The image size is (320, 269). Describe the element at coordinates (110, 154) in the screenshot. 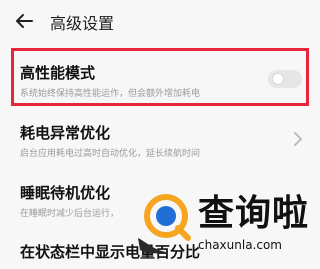

I see `setting-description: 启台应用耗电过高时自动优化，延长续航时间` at that location.